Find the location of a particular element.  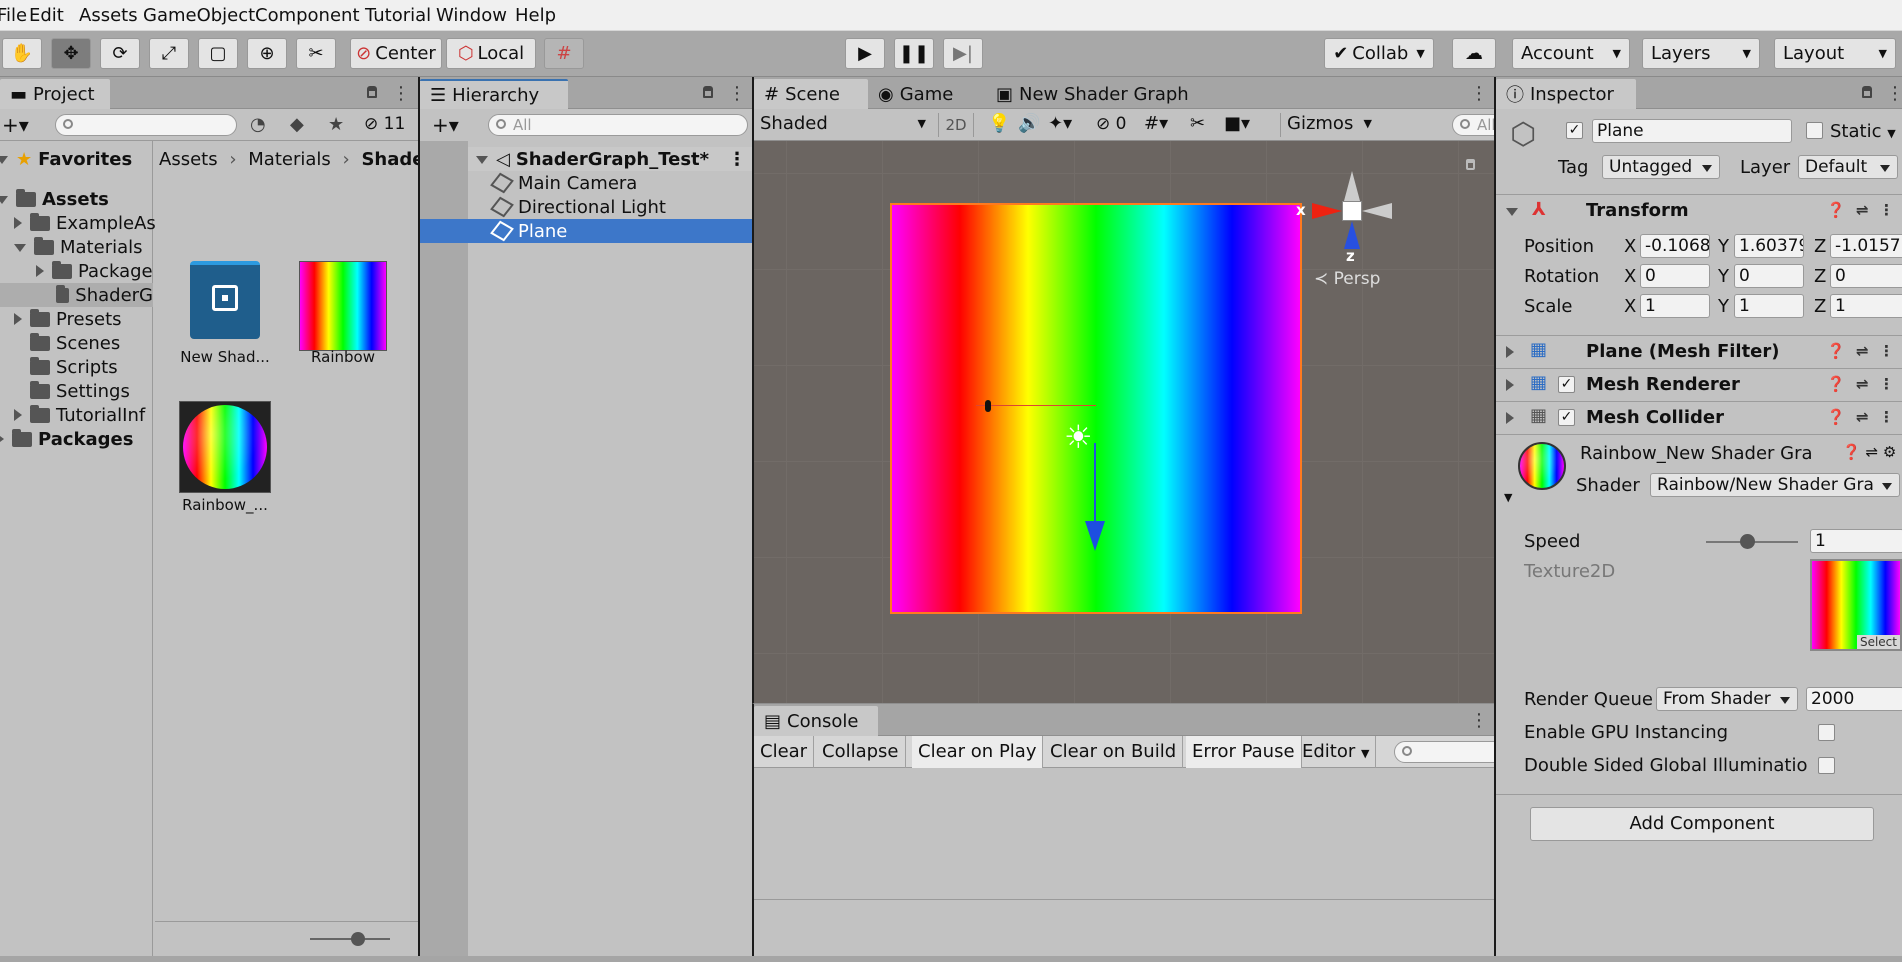

transform-y-field: 1 is located at coordinates (1769, 306).